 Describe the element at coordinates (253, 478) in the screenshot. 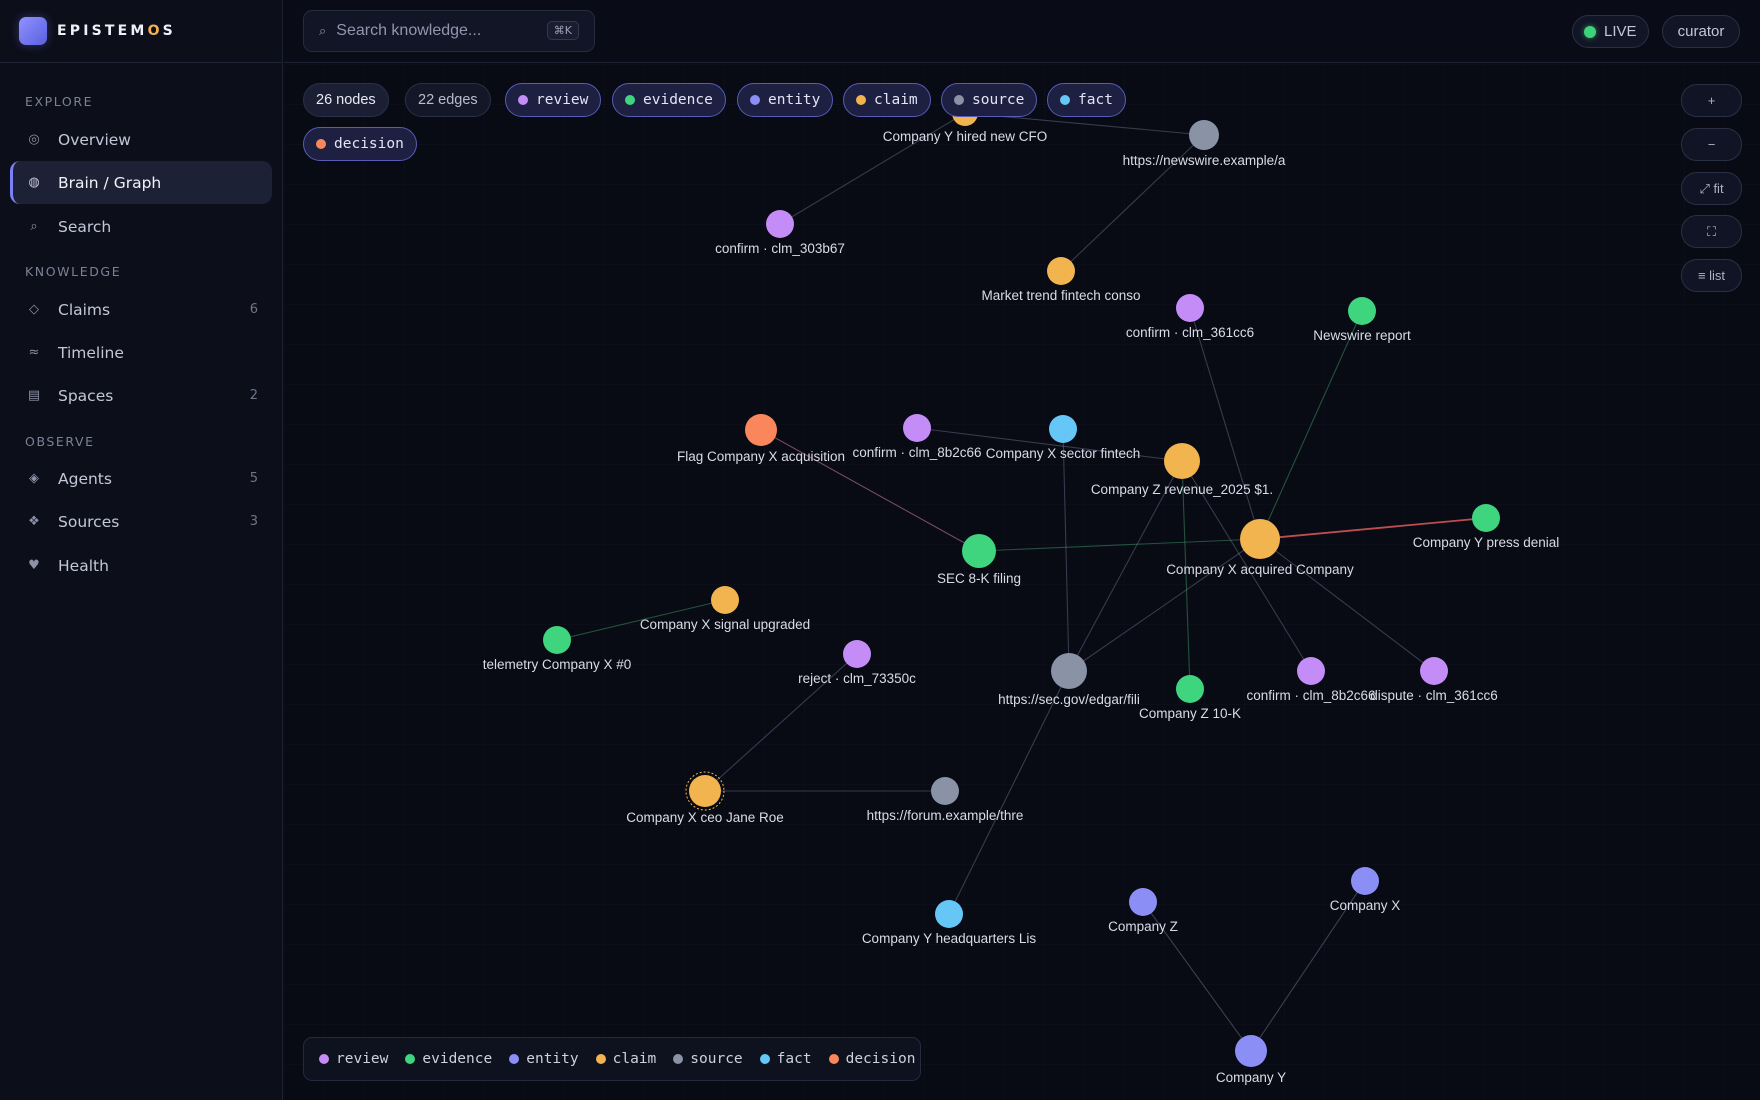

I see `agents-count: 5` at that location.